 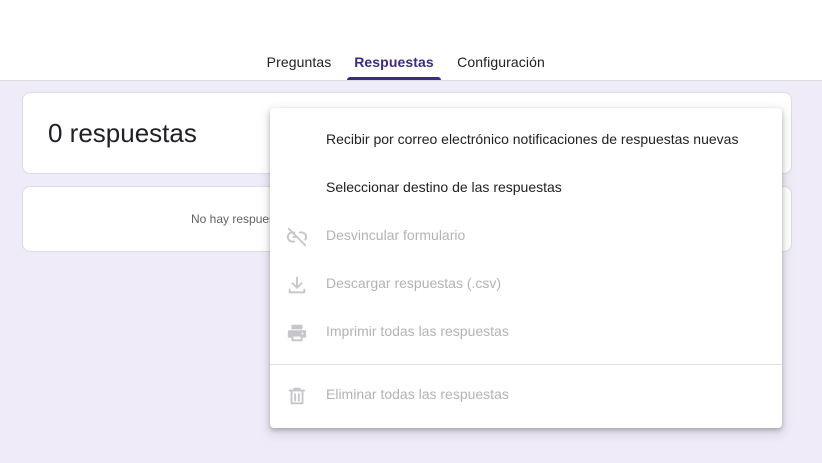 I want to click on print-icon, so click(x=297, y=333).